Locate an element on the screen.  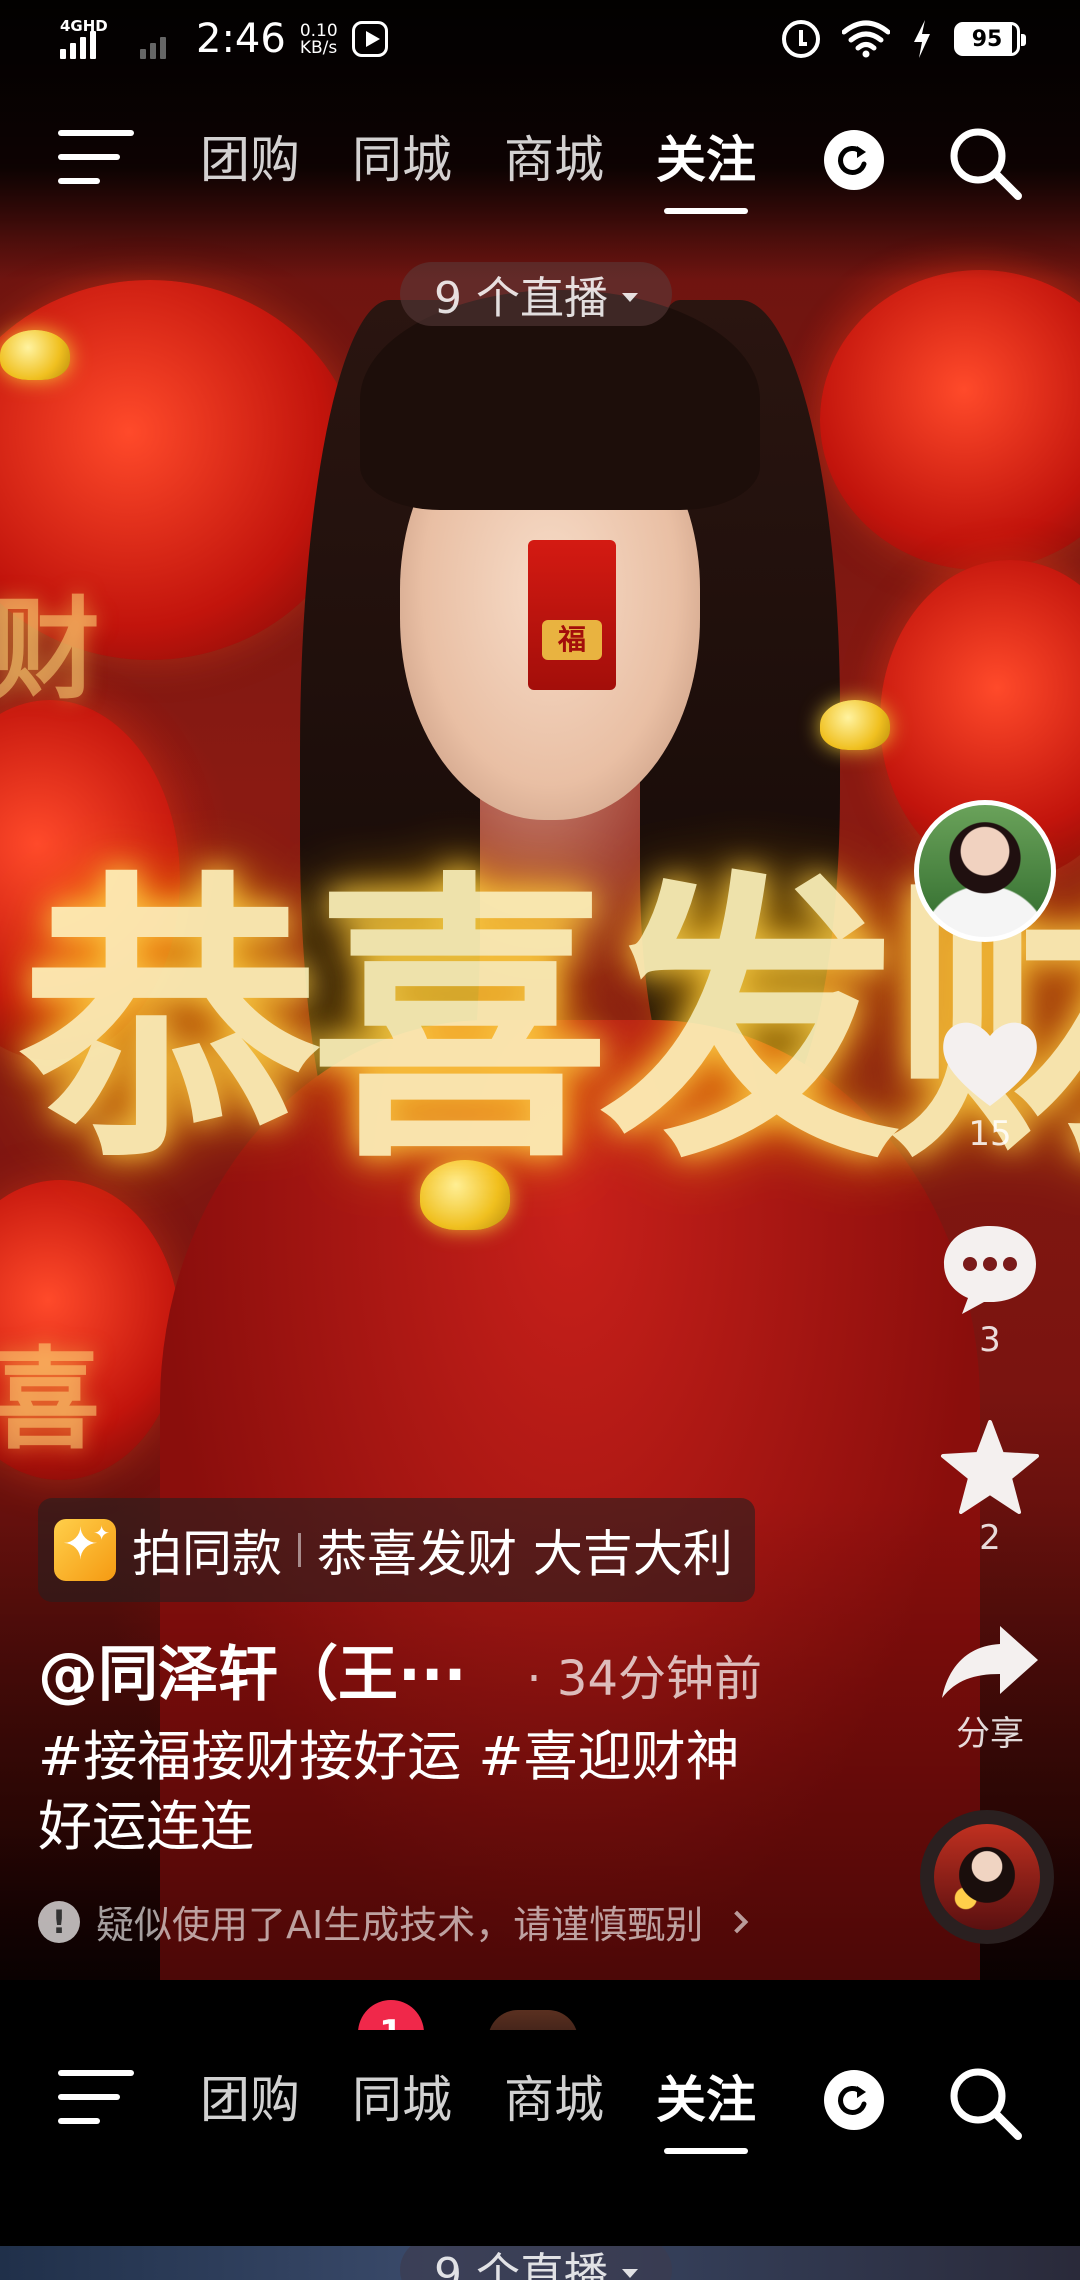
red-packet-icon is located at coordinates (572, 615).